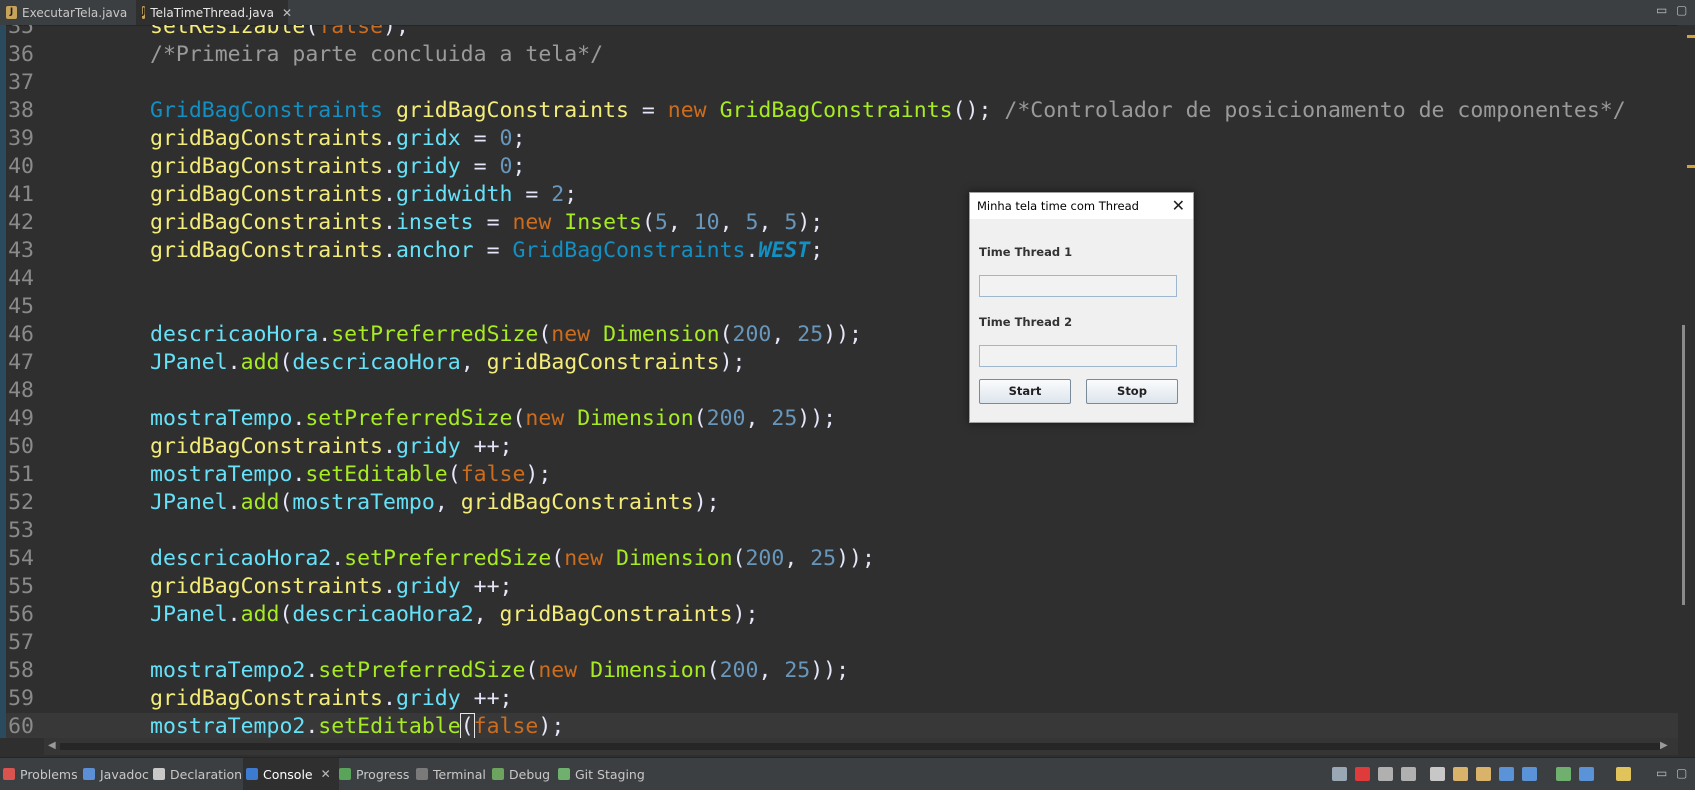  What do you see at coordinates (839, 307) in the screenshot?
I see `code-line: 45` at bounding box center [839, 307].